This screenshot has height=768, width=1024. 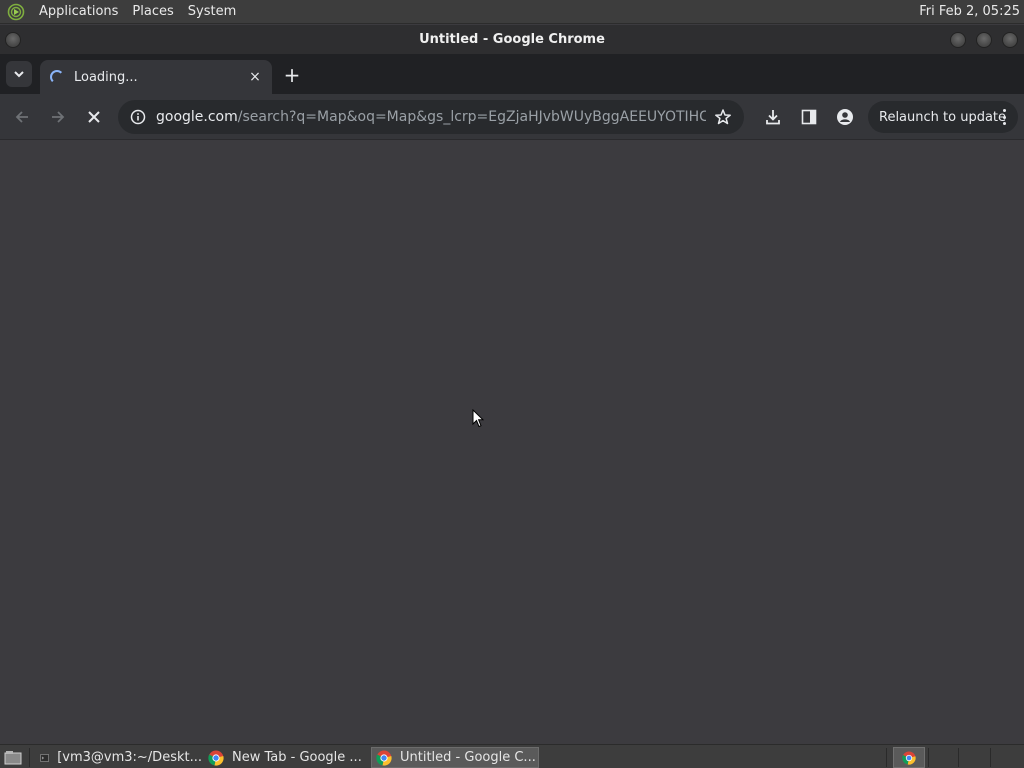 What do you see at coordinates (138, 117) in the screenshot?
I see `info-icon` at bounding box center [138, 117].